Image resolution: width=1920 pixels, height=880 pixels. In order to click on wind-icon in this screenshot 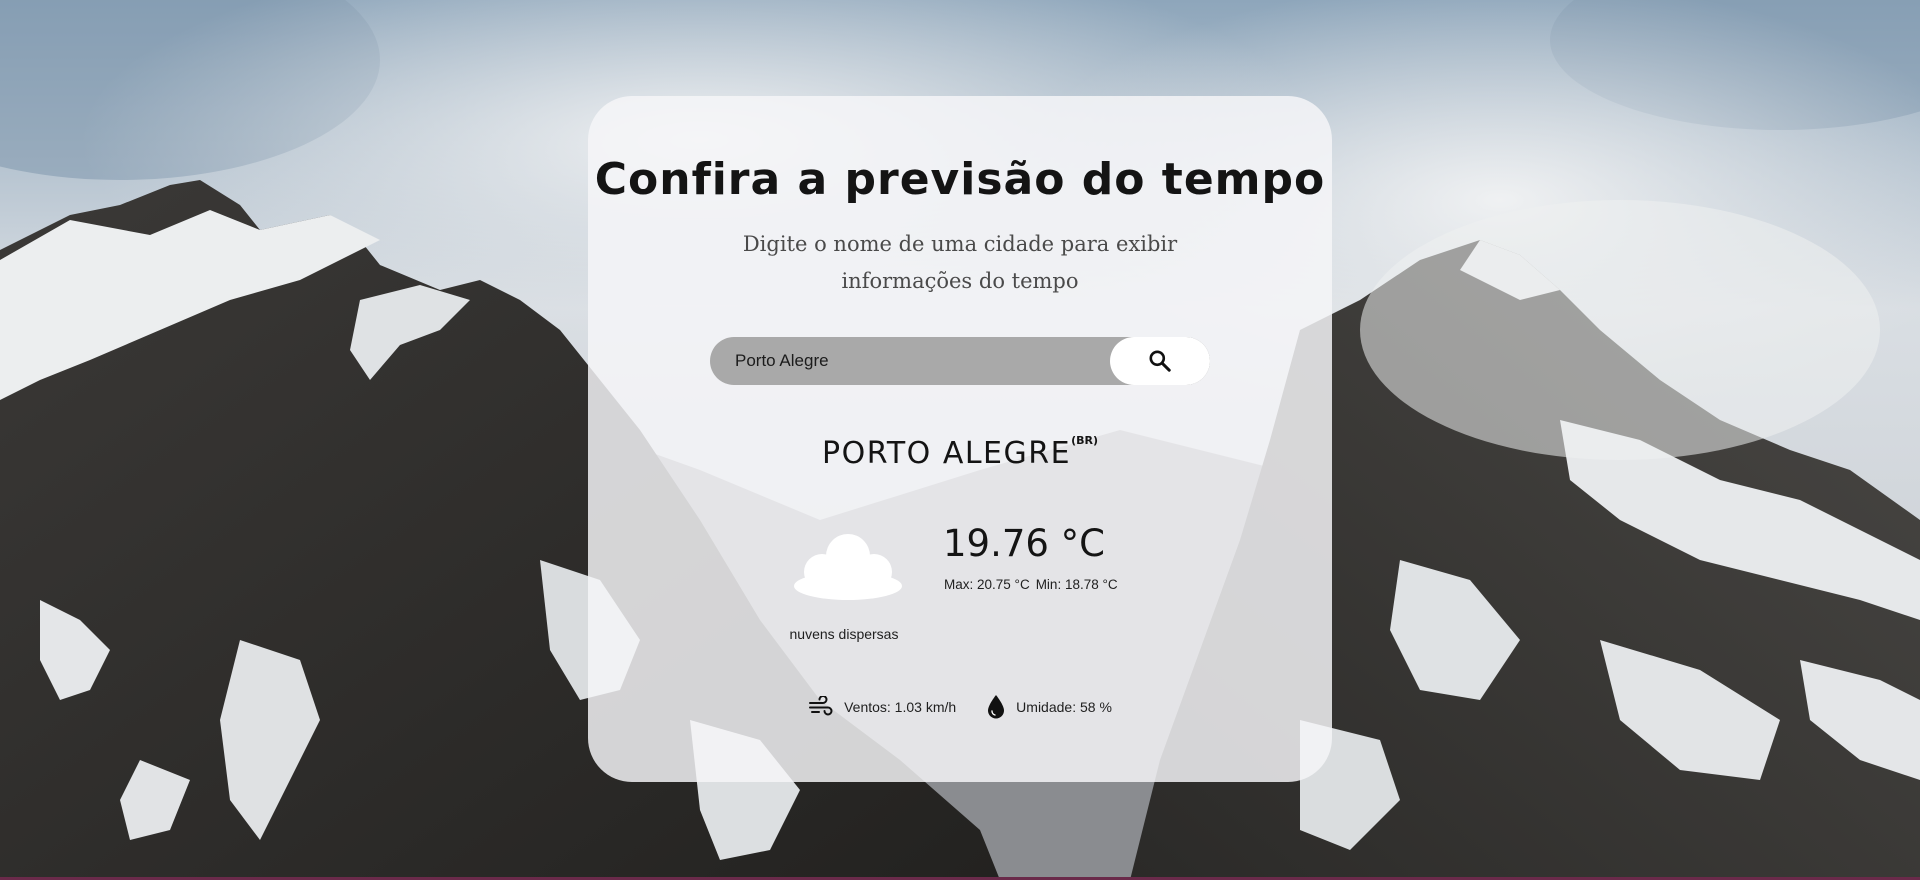, I will do `click(821, 706)`.